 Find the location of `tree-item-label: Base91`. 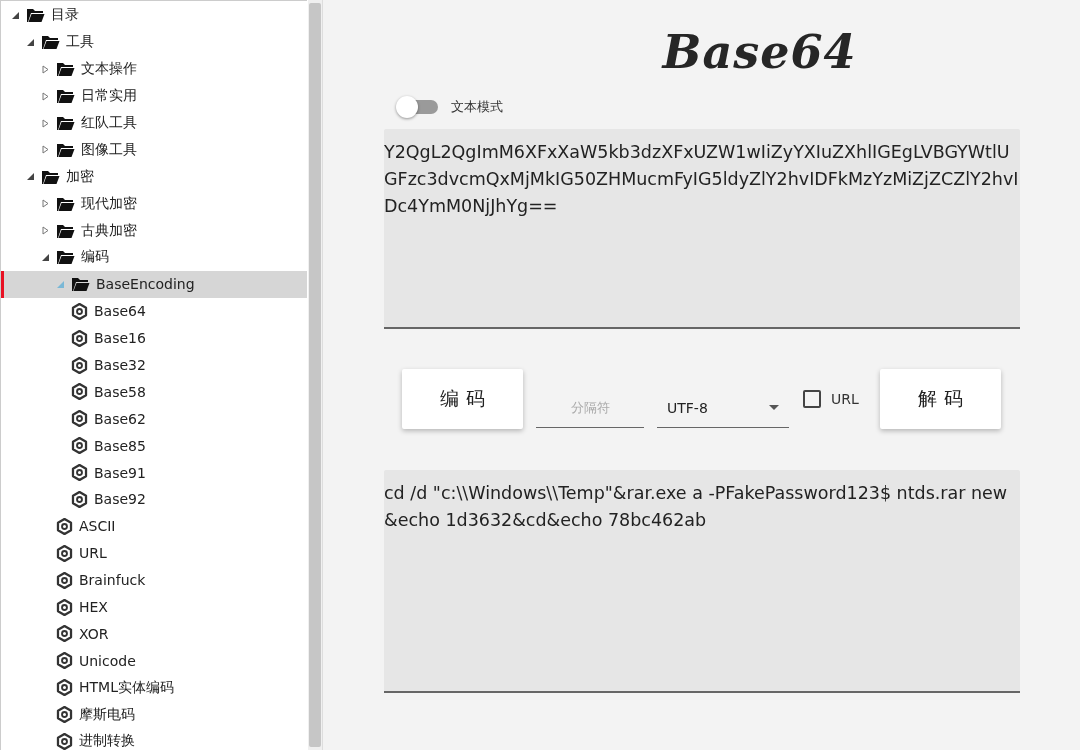

tree-item-label: Base91 is located at coordinates (120, 472).